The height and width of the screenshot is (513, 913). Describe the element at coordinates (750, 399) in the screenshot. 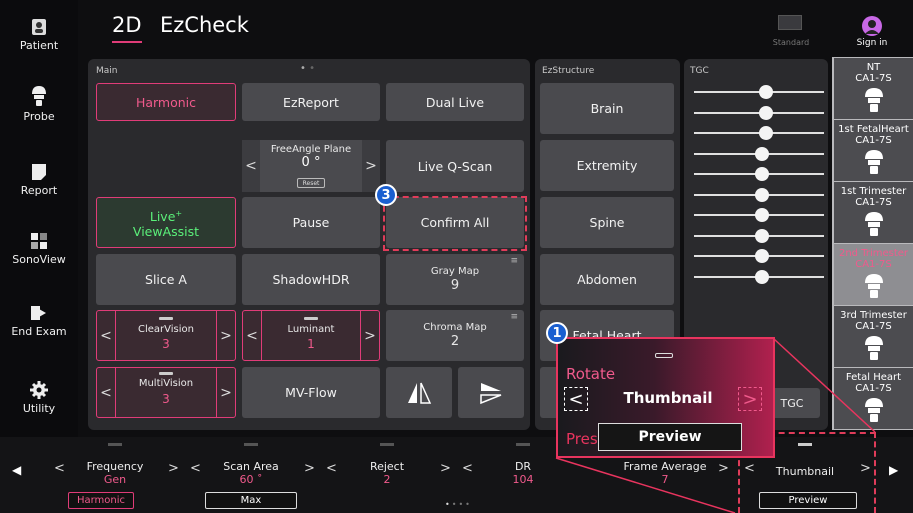

I see `zoom-right-arrow: >` at that location.